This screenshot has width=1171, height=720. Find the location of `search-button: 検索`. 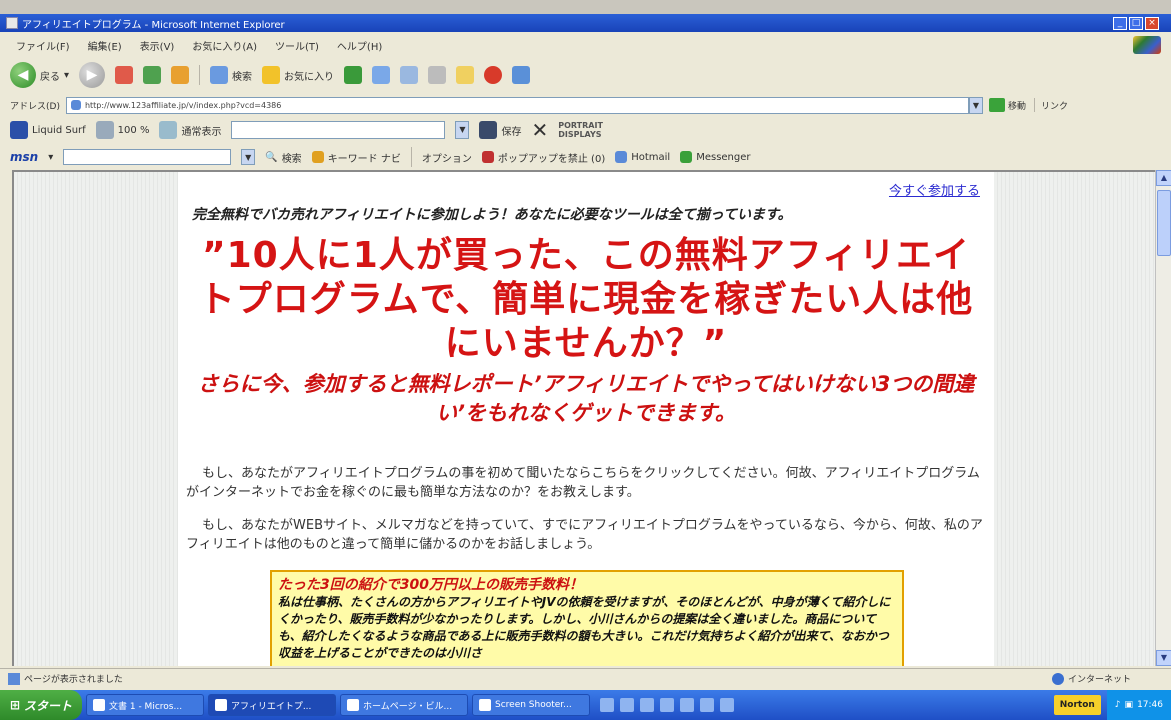

search-button: 検索 is located at coordinates (231, 75).